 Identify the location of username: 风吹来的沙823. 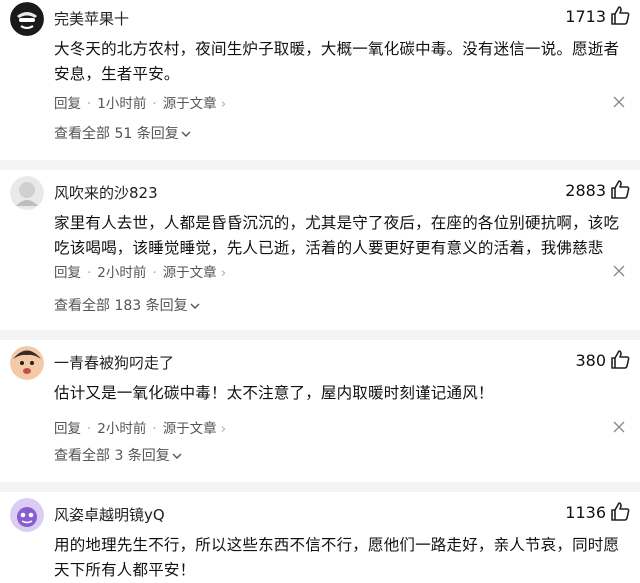
(106, 192).